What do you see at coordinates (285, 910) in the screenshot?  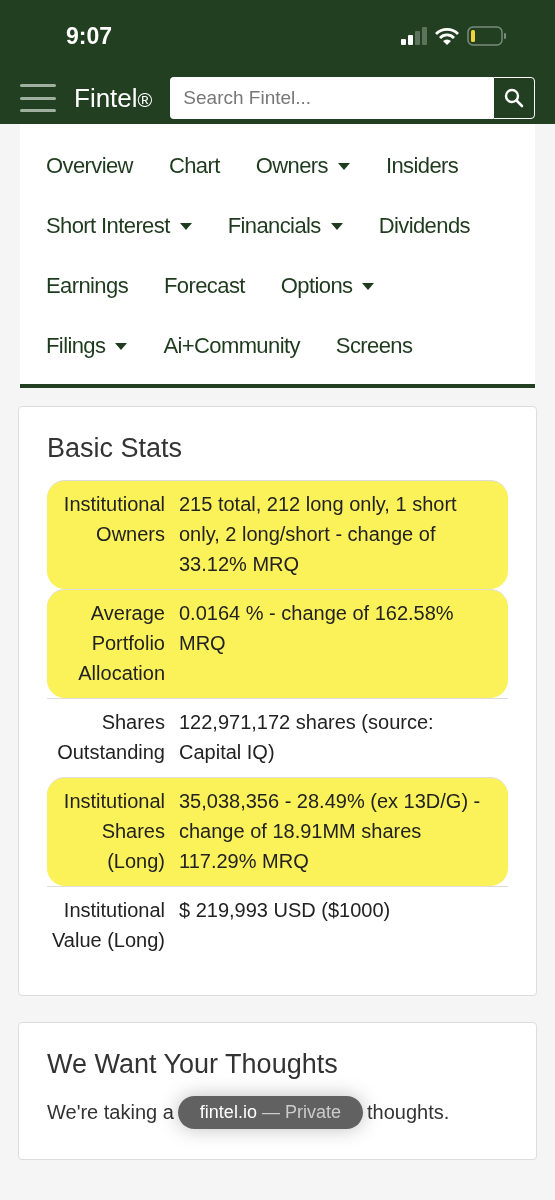 I see `stat-value: $ 219,993 USD ($1000)` at bounding box center [285, 910].